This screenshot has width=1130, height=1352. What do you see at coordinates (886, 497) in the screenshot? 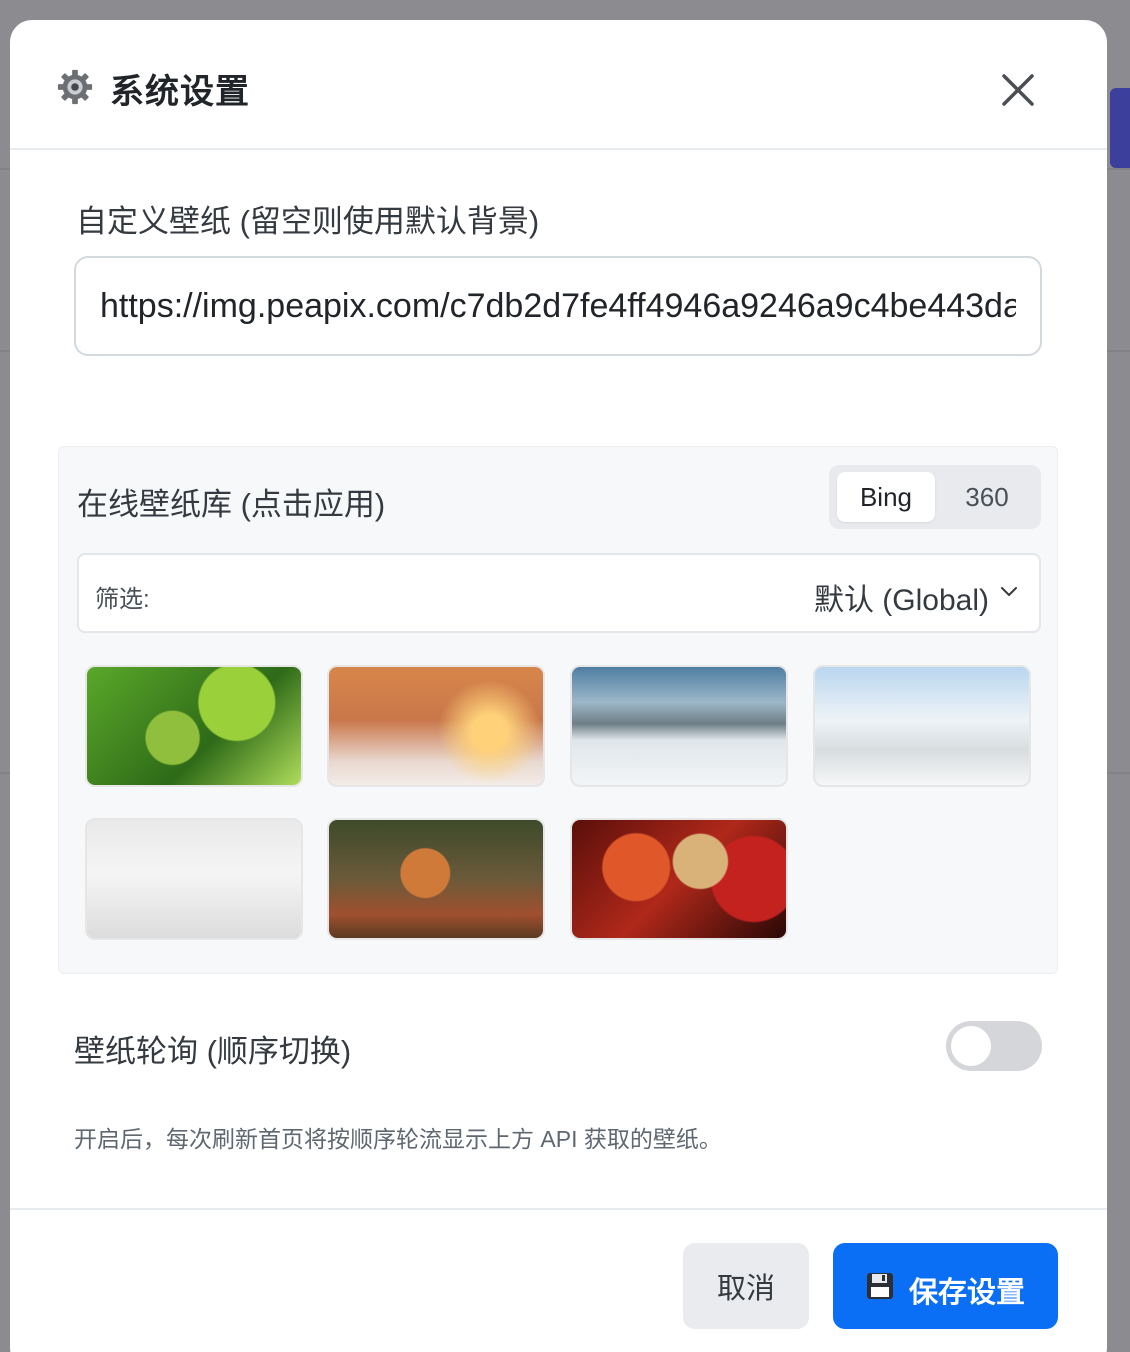
I see `source-option-bing: Bing` at bounding box center [886, 497].